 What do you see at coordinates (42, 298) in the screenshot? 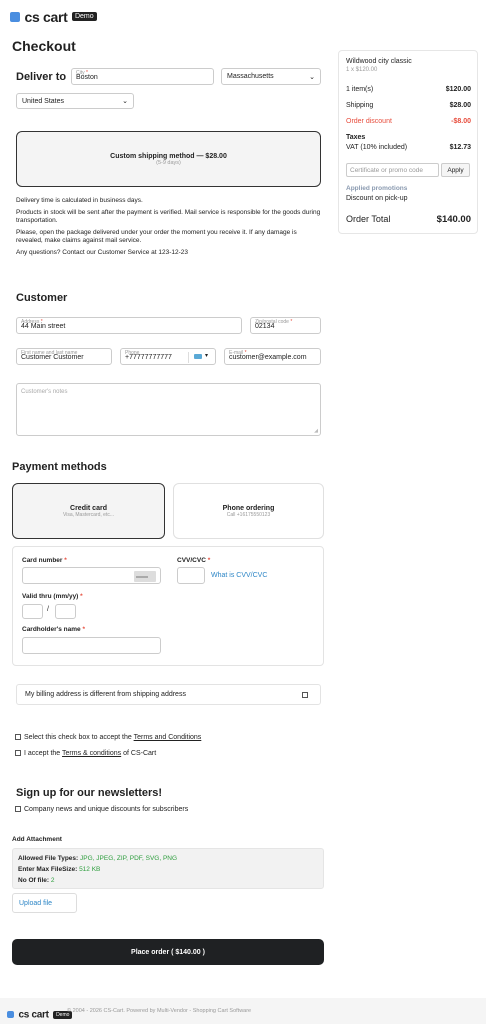
I see `customer-heading: Customer` at bounding box center [42, 298].